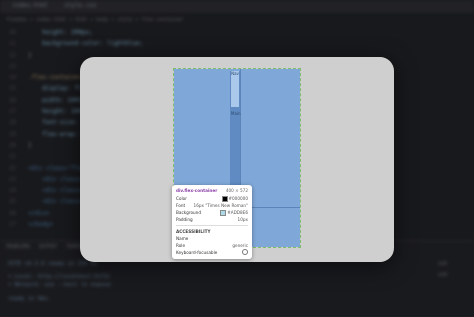  I want to click on tooltip-a11y-label: Keyboard-focusable, so click(197, 252).